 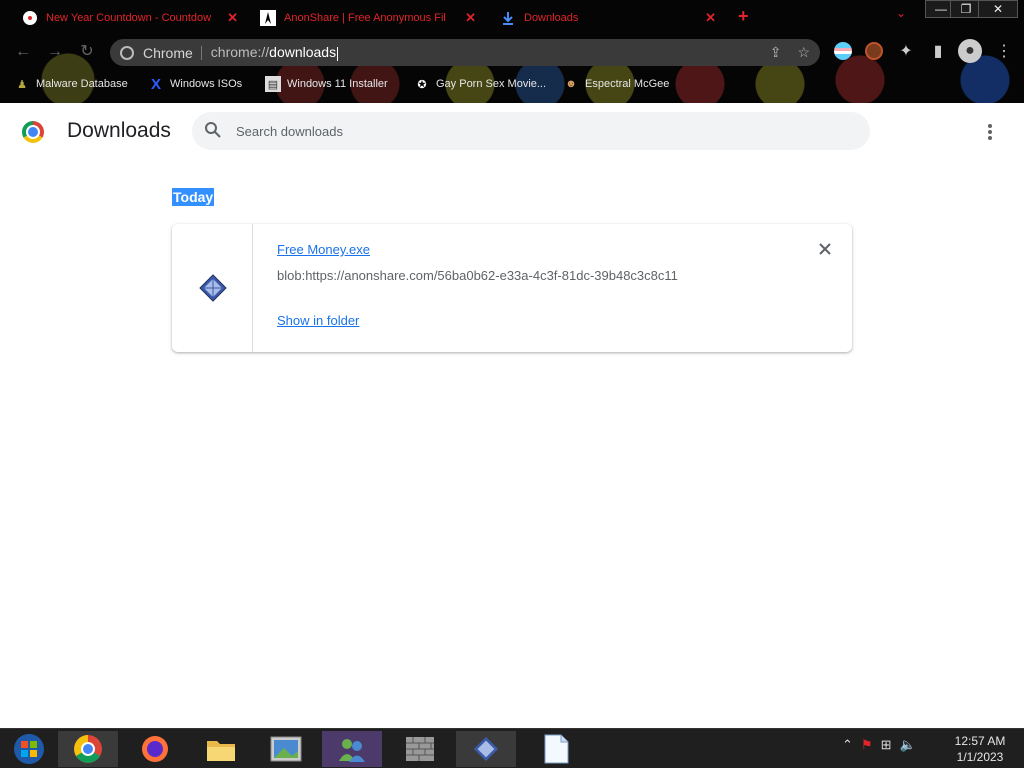 What do you see at coordinates (938, 51) in the screenshot?
I see `side-panel-icon: ▮` at bounding box center [938, 51].